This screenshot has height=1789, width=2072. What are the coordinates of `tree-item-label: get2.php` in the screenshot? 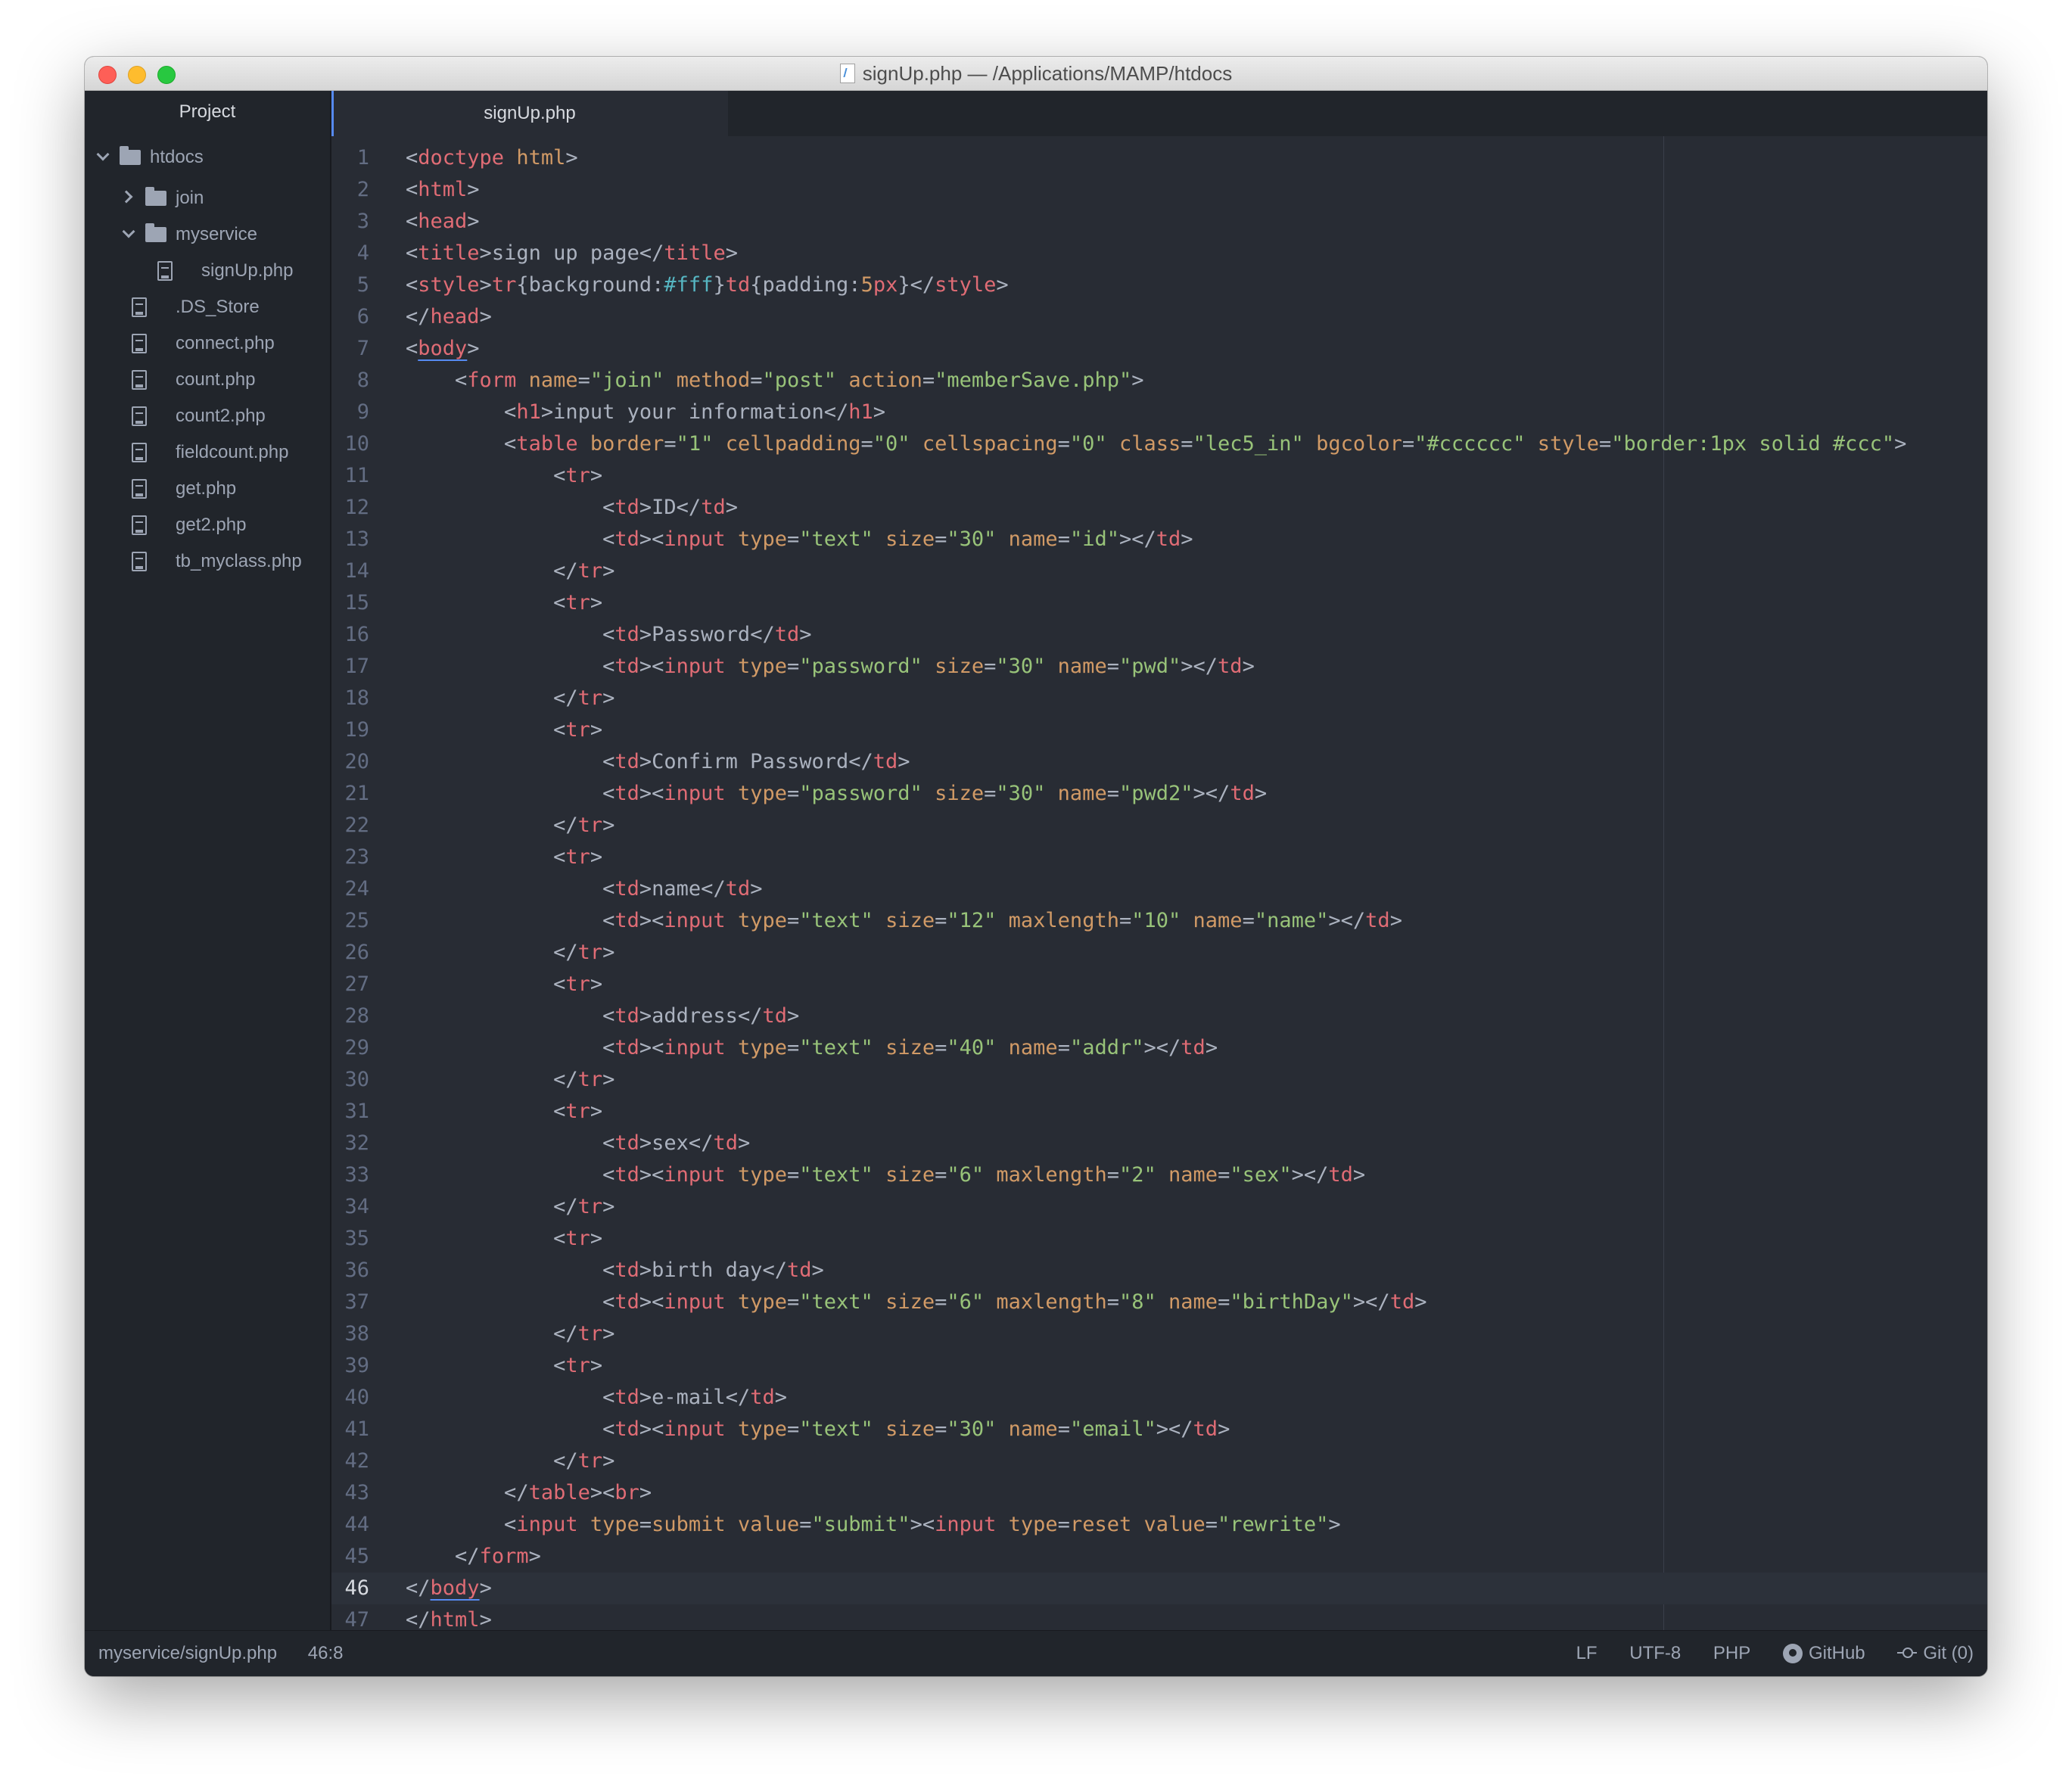 It's located at (211, 525).